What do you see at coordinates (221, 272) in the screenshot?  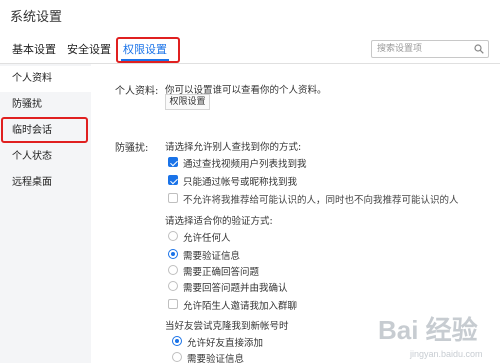 I see `verify-correct-answer-label: 需要正确回答问题` at bounding box center [221, 272].